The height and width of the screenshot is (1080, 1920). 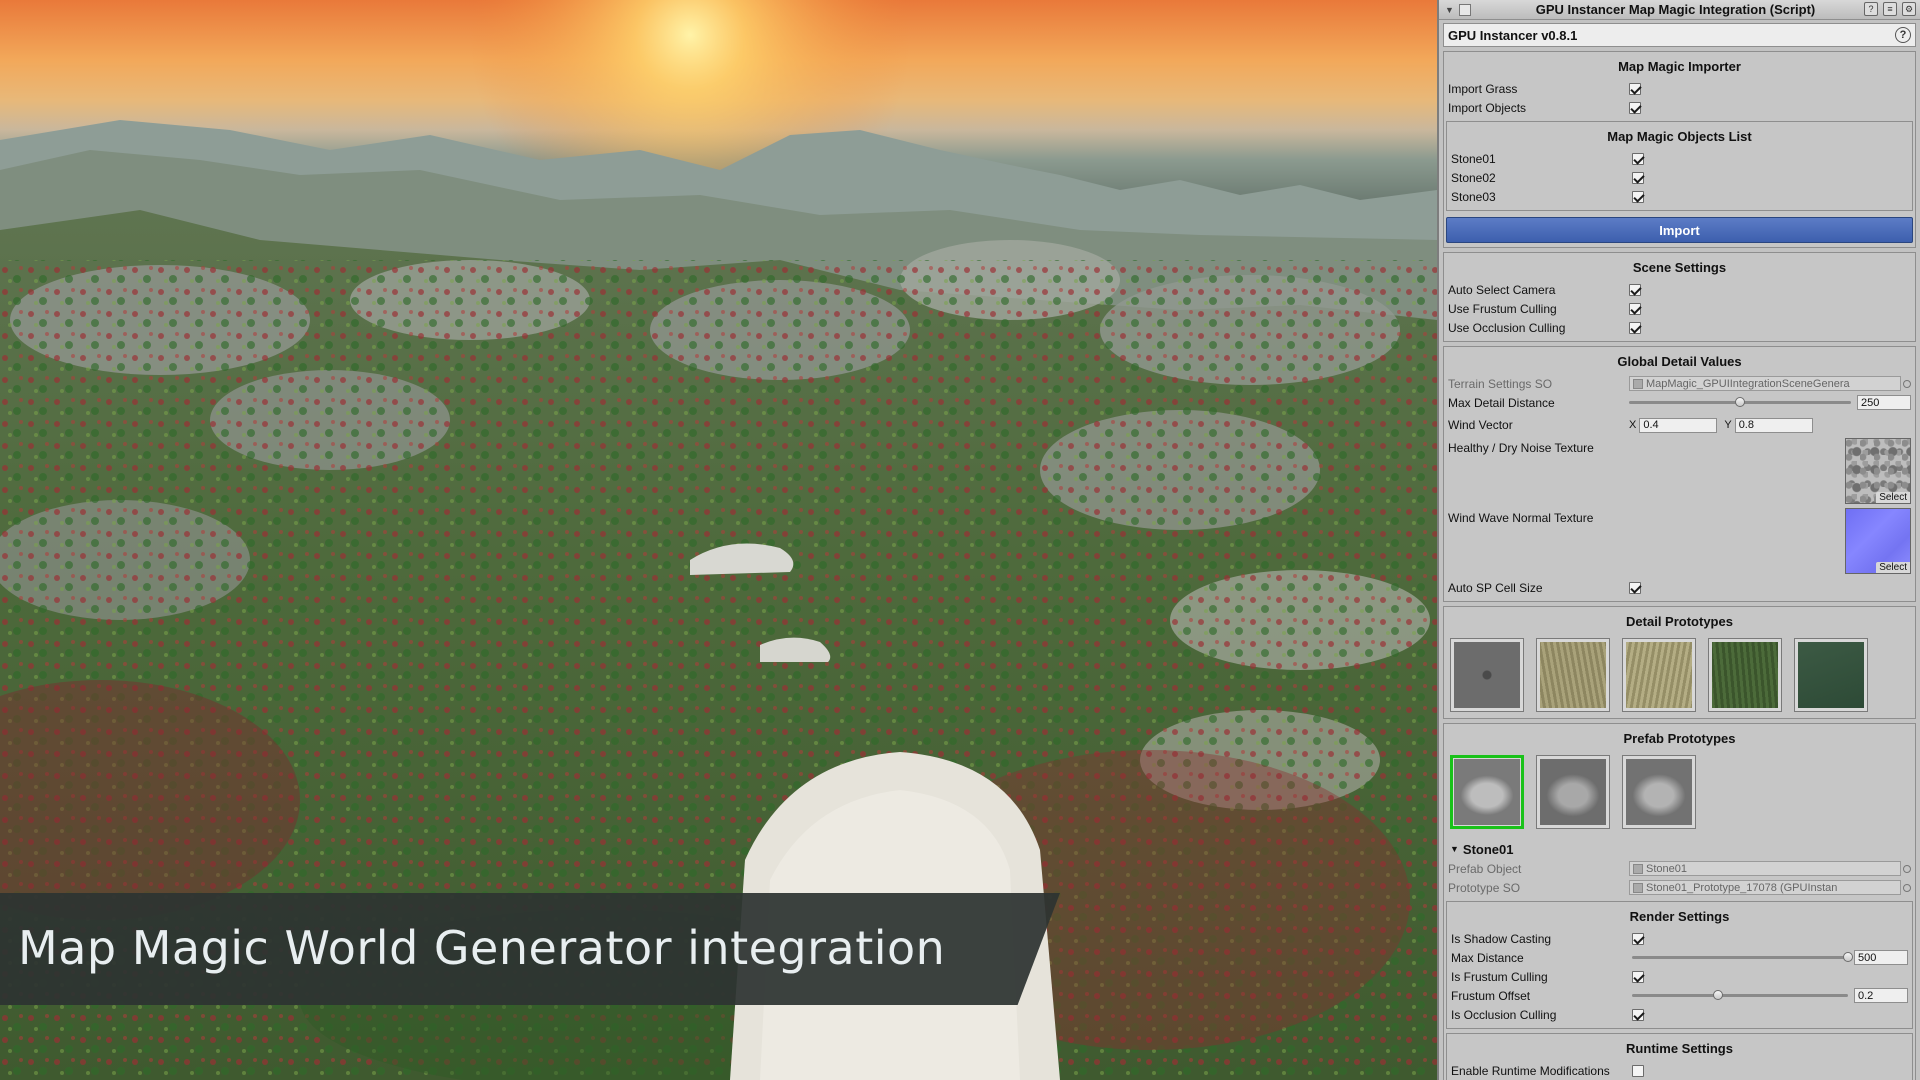 I want to click on import-objects-row: Import Objects, so click(x=1679, y=107).